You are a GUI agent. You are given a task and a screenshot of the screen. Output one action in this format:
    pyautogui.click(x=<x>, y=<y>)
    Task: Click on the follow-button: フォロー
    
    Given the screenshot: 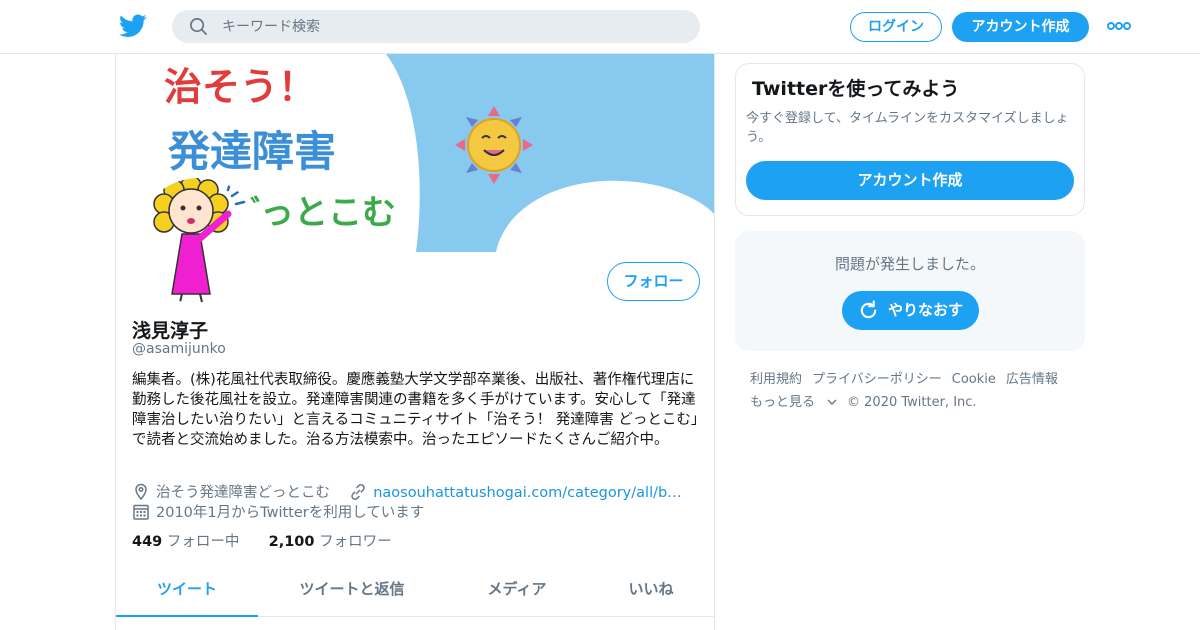 What is the action you would take?
    pyautogui.click(x=653, y=281)
    